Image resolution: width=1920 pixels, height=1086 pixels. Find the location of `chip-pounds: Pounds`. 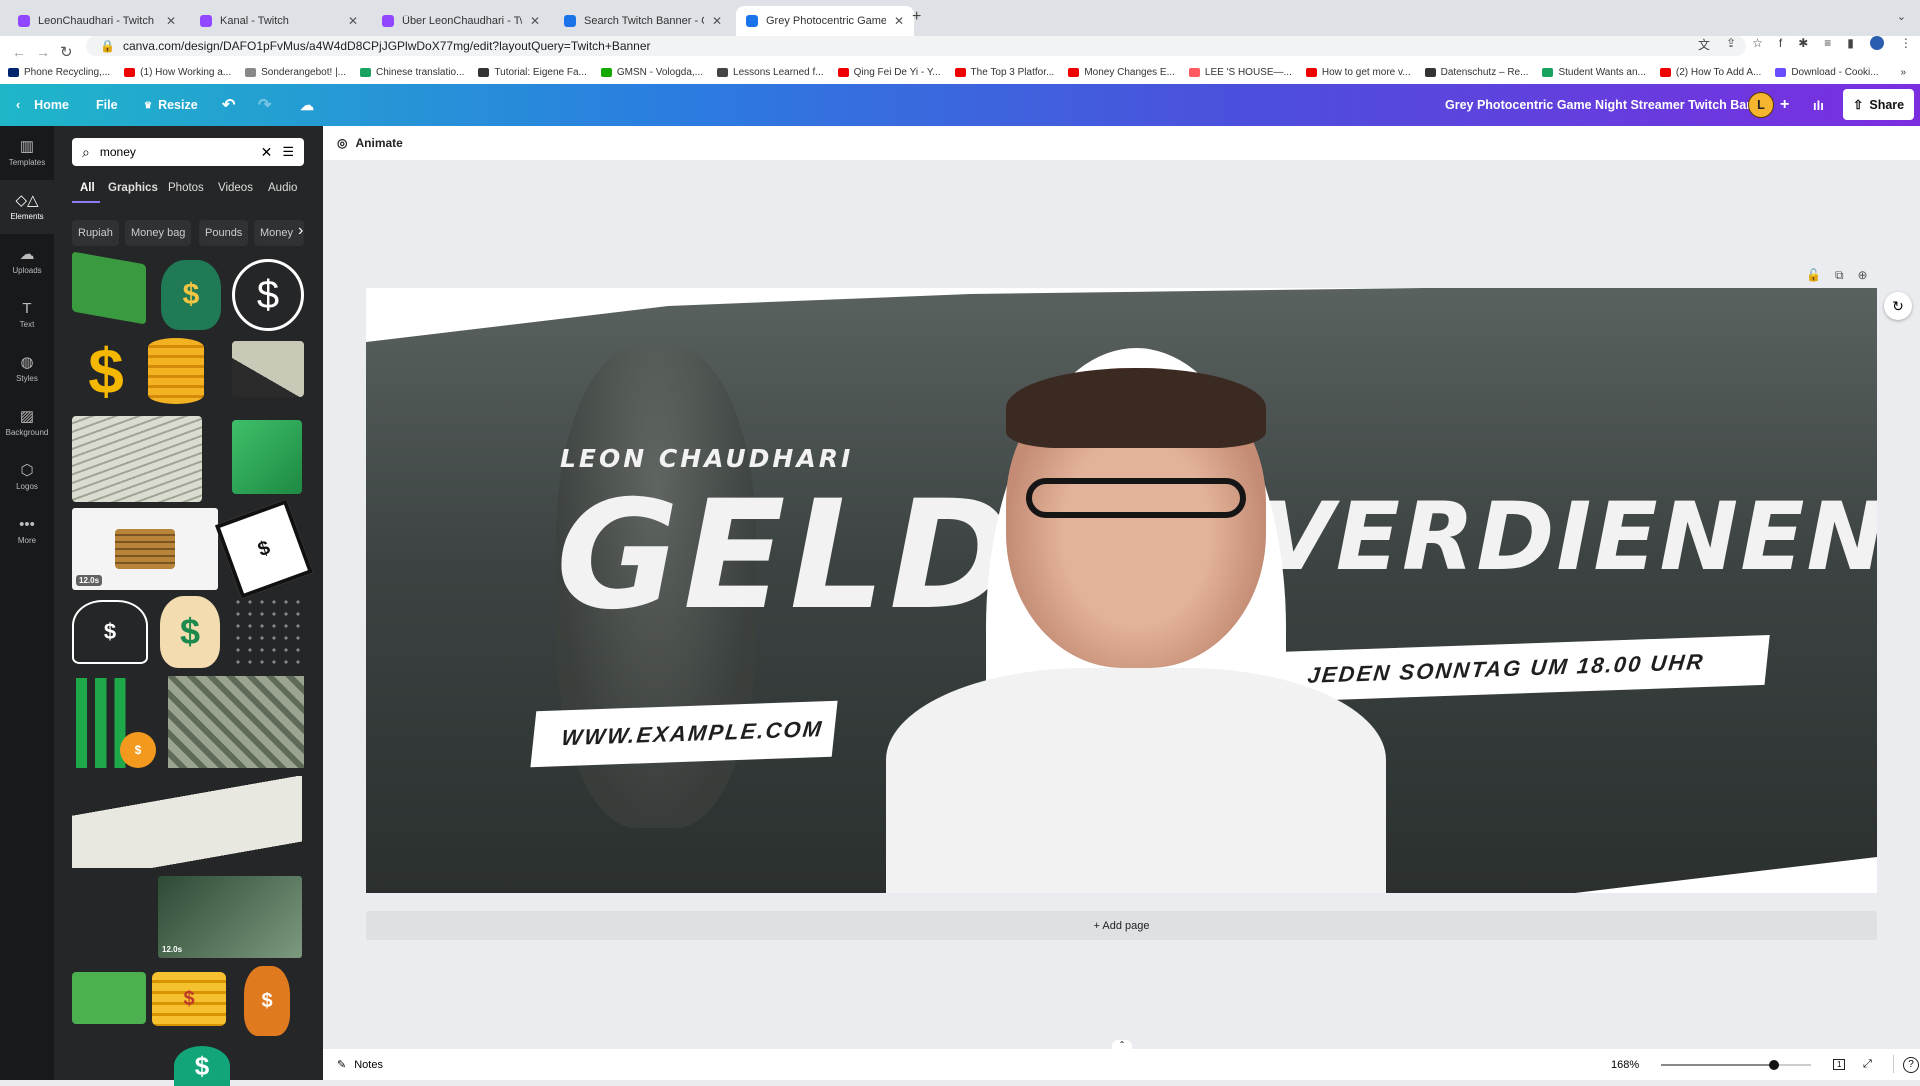

chip-pounds: Pounds is located at coordinates (224, 233).